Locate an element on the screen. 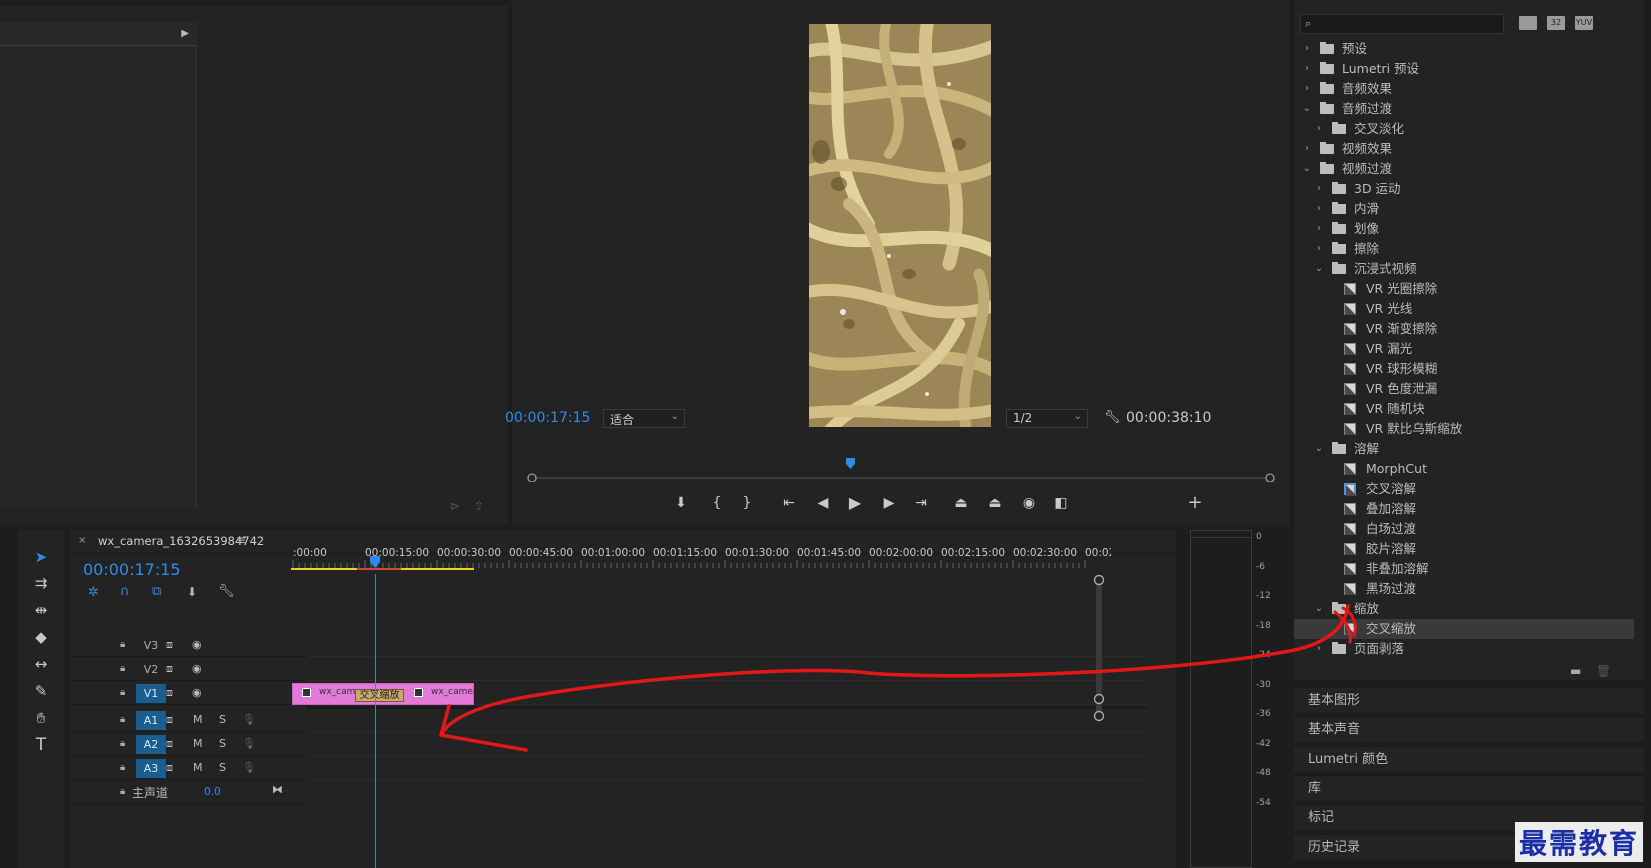  export-frame-icon: ◉ is located at coordinates (1029, 503).